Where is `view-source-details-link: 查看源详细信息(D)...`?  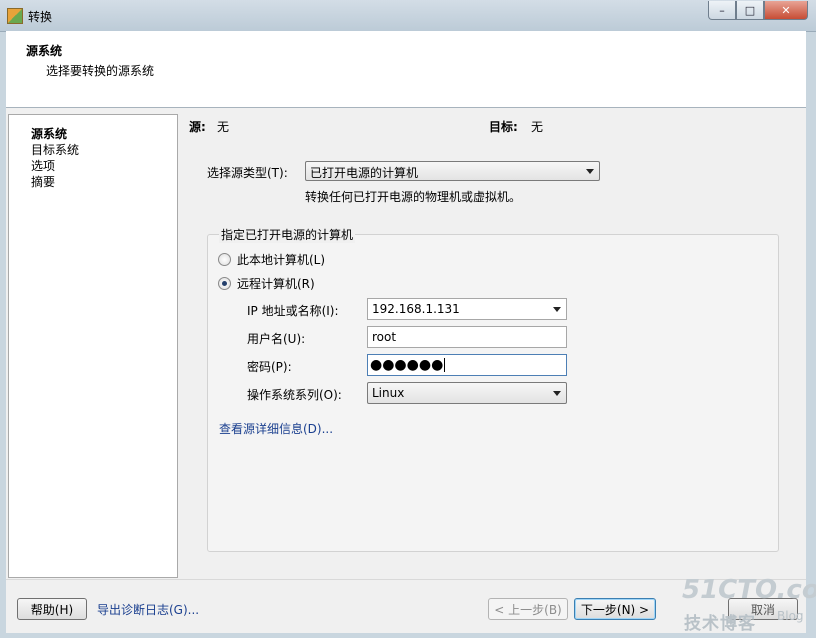 view-source-details-link: 查看源详细信息(D)... is located at coordinates (276, 428).